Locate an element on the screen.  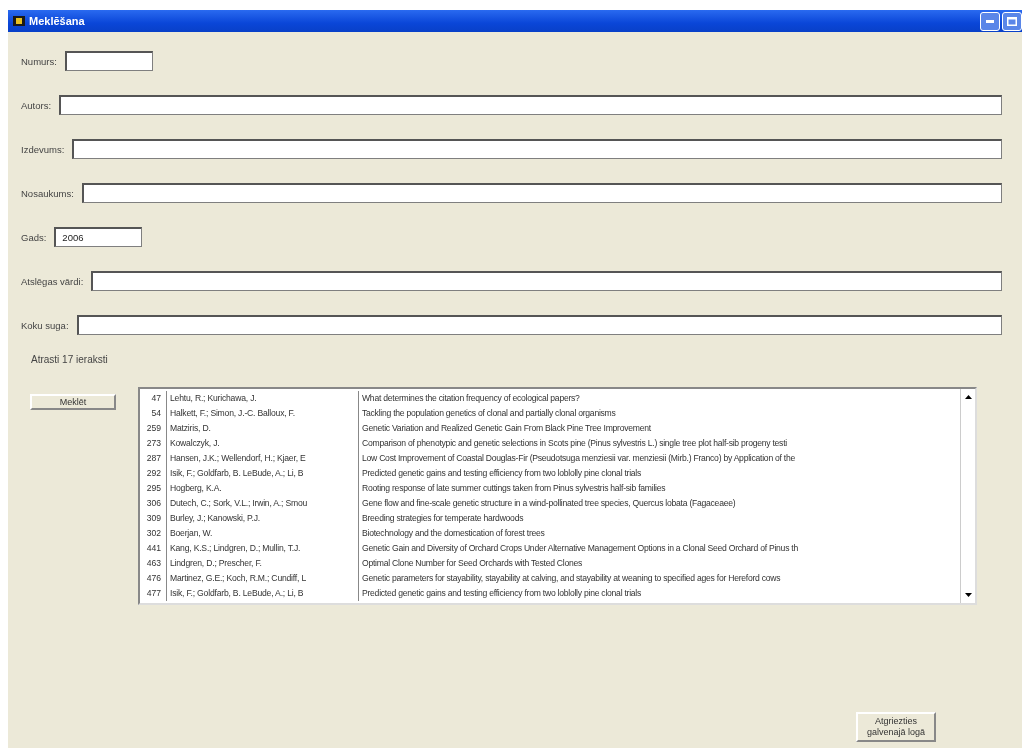
table-cell-text: Biotechnology and the domestication of forest trees is located at coordinates (453, 533).